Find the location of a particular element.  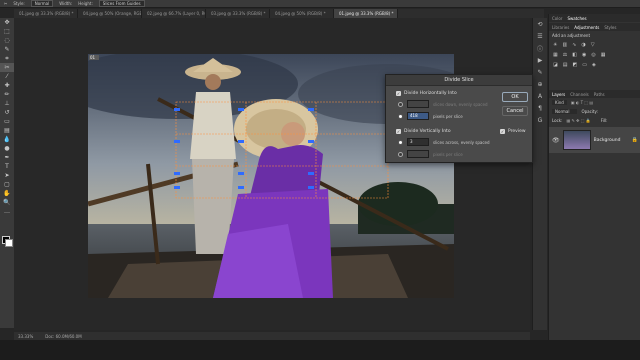

move-tool-icon: ✥ is located at coordinates (7, 22).